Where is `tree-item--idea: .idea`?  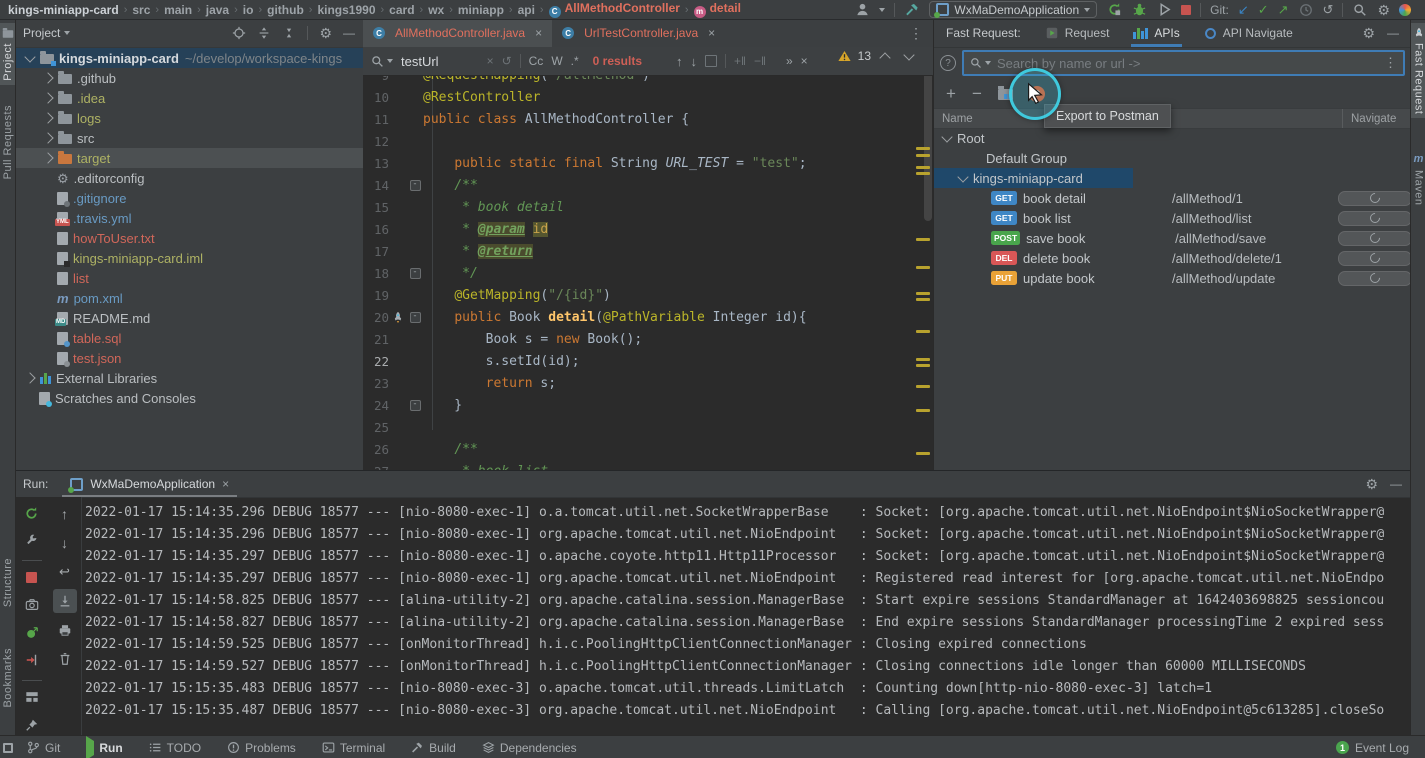 tree-item--idea: .idea is located at coordinates (189, 98).